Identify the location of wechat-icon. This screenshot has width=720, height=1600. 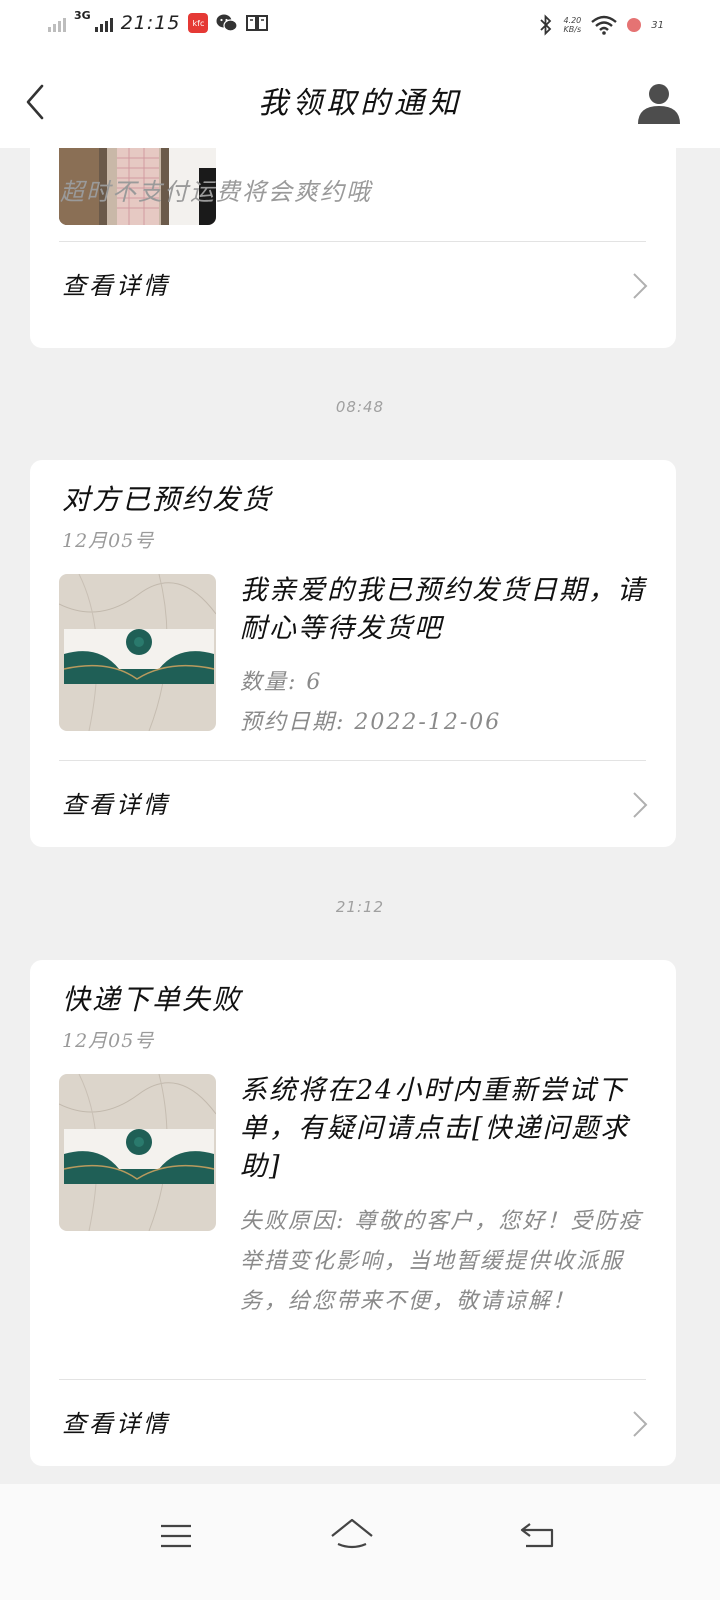
(227, 23).